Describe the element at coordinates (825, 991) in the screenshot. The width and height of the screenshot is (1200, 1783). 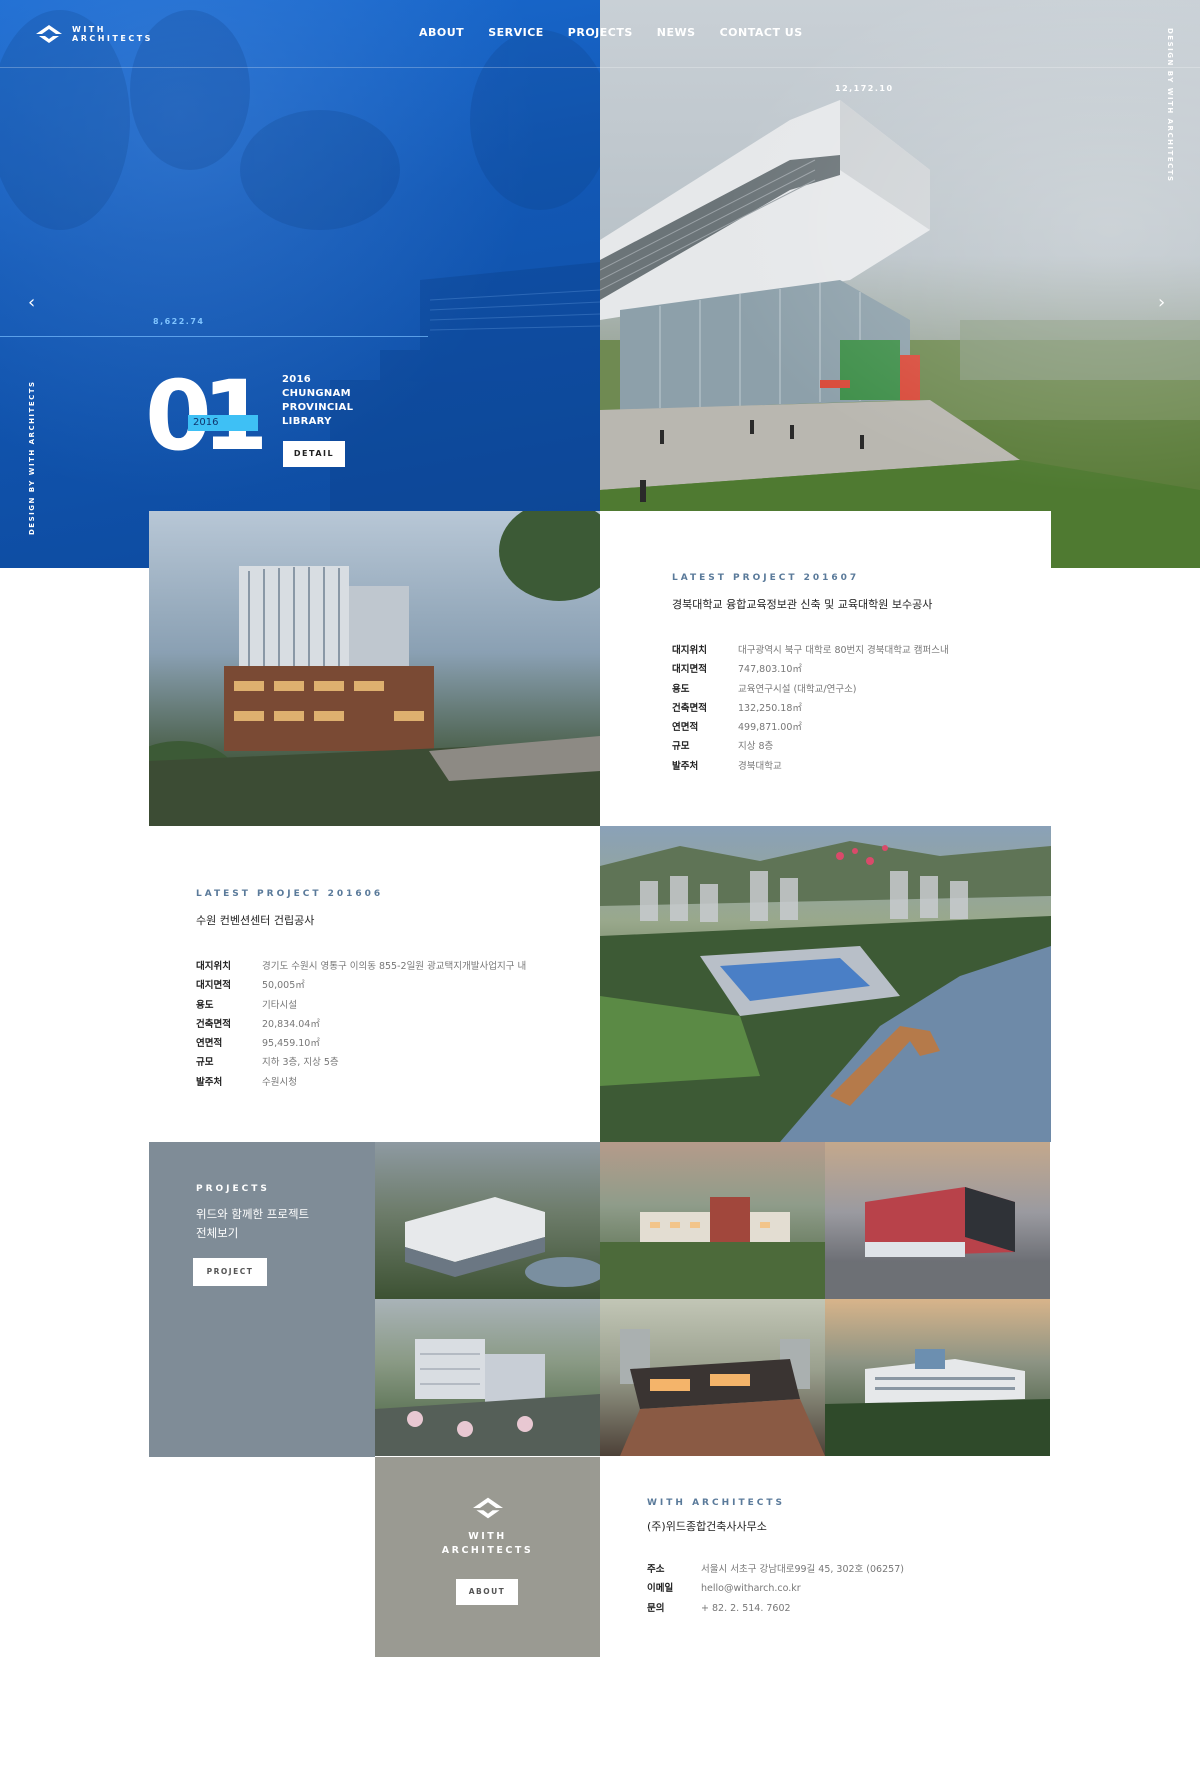
I see `project2-aerial-illustration` at that location.